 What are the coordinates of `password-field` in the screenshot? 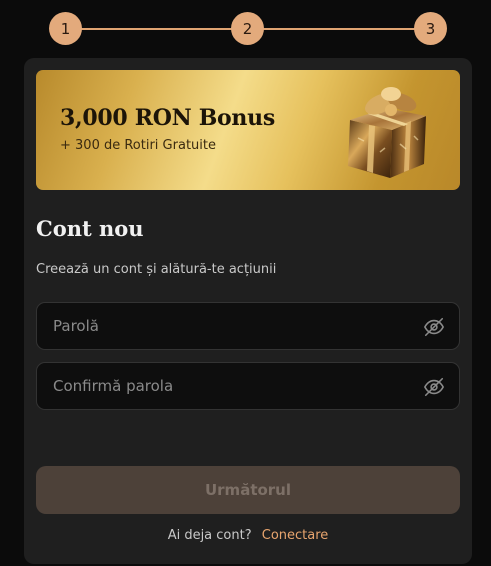 It's located at (248, 326).